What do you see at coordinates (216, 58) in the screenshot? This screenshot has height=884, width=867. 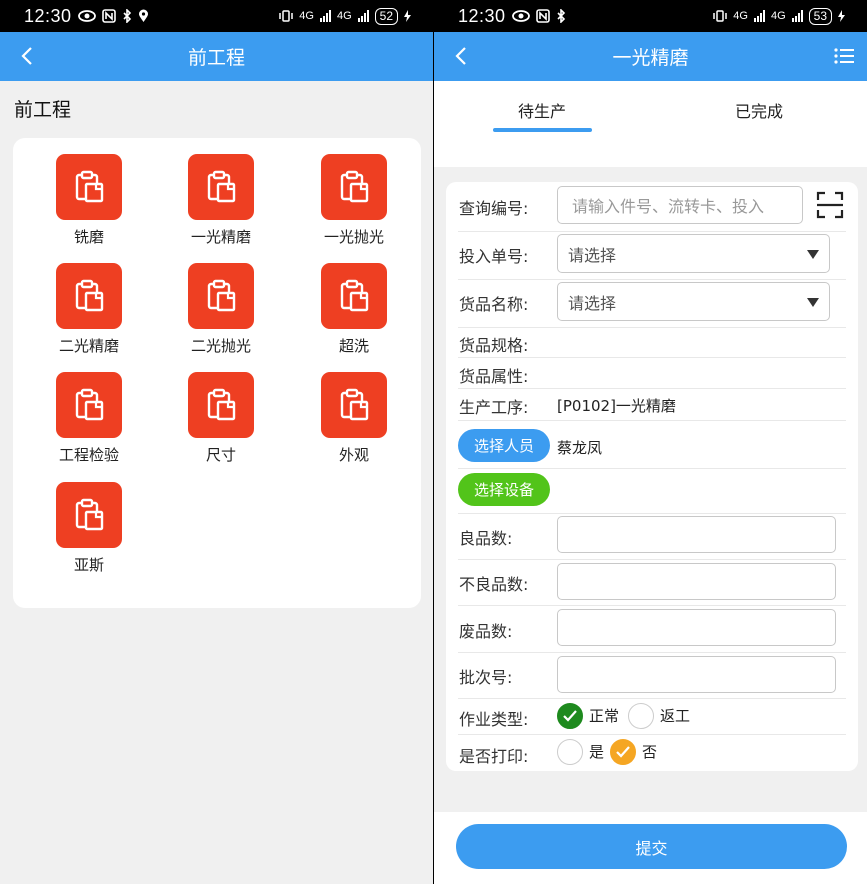 I see `page-title: 前工程` at bounding box center [216, 58].